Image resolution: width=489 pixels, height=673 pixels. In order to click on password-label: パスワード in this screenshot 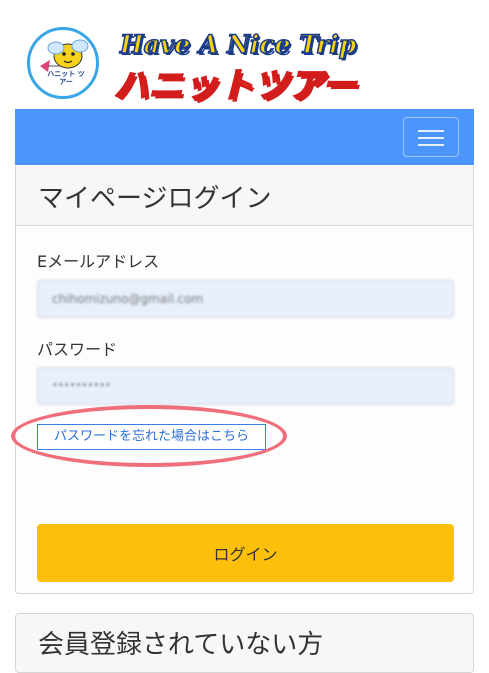, I will do `click(77, 349)`.